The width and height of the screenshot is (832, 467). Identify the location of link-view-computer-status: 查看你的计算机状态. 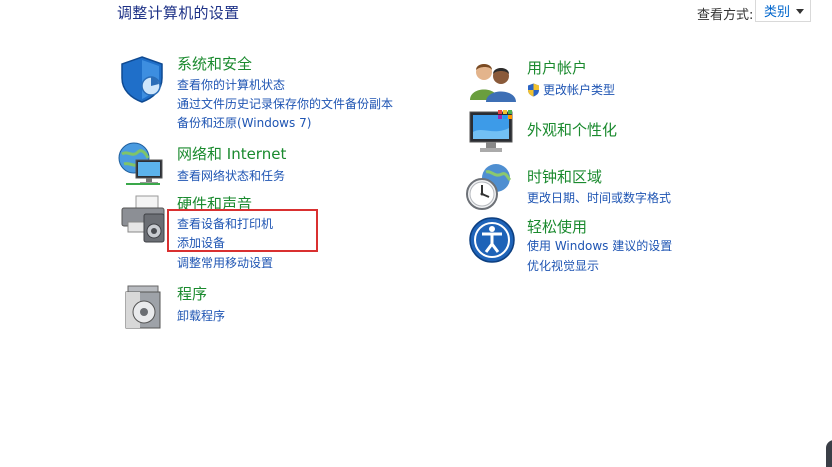
(231, 84).